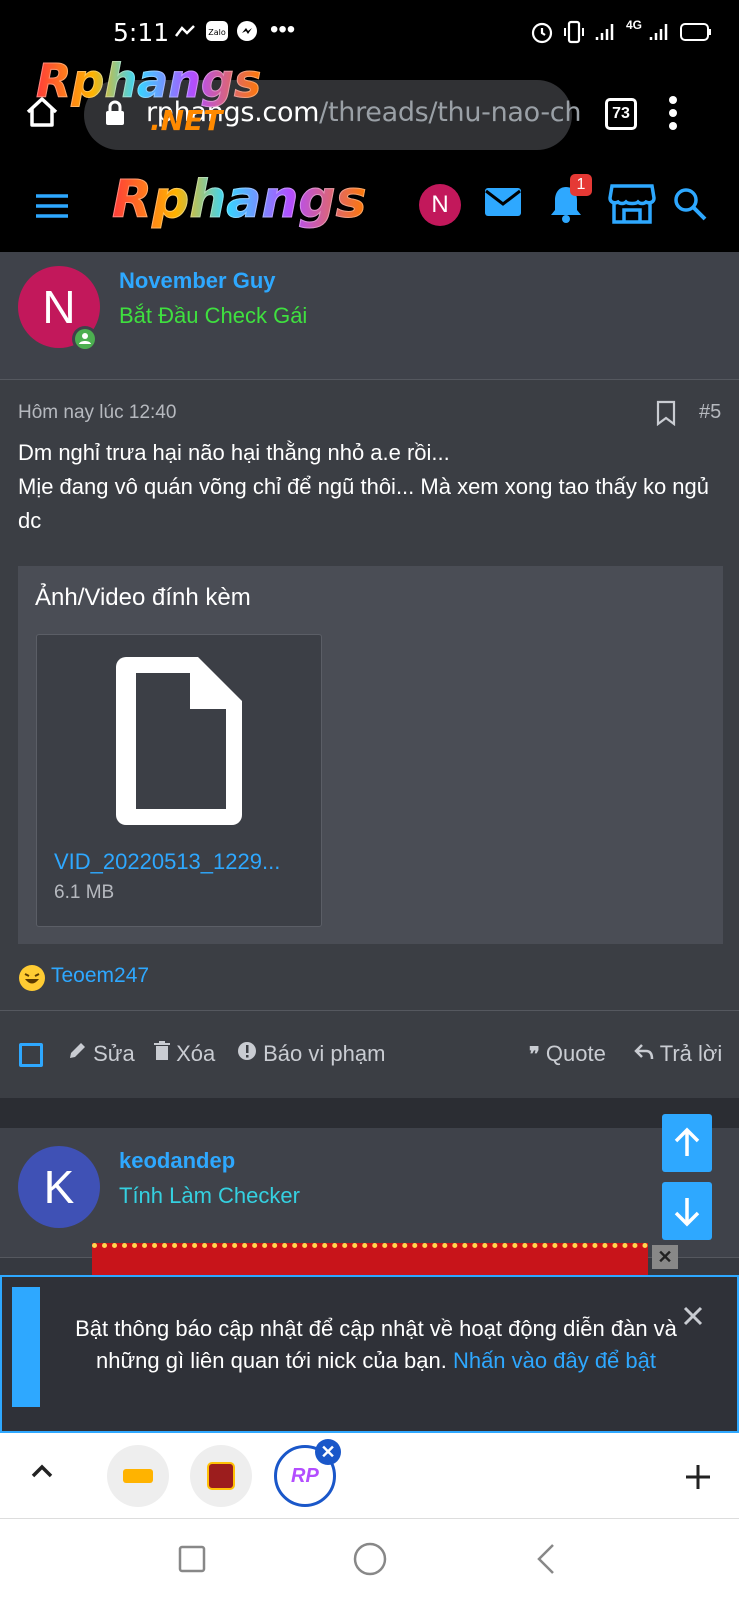 The width and height of the screenshot is (739, 1600). Describe the element at coordinates (369, 1476) in the screenshot. I see `tab-strip: RP ✕` at that location.